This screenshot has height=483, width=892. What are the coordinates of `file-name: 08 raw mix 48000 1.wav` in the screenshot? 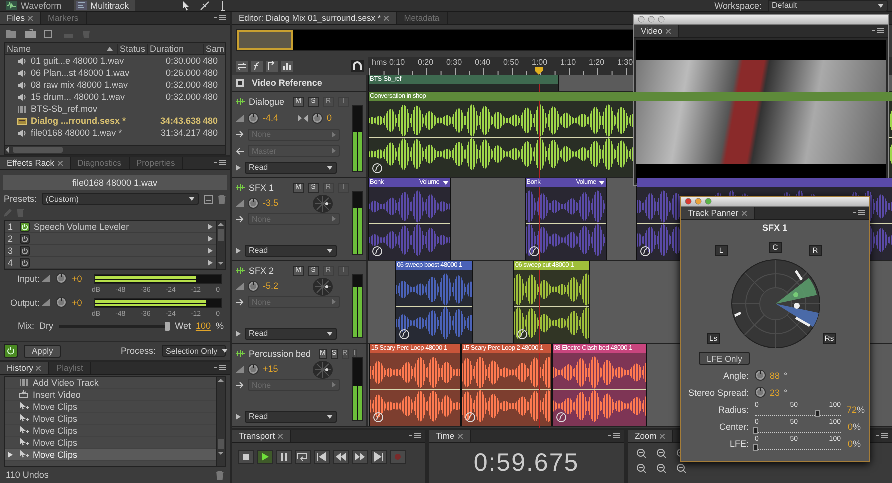 It's located at (79, 85).